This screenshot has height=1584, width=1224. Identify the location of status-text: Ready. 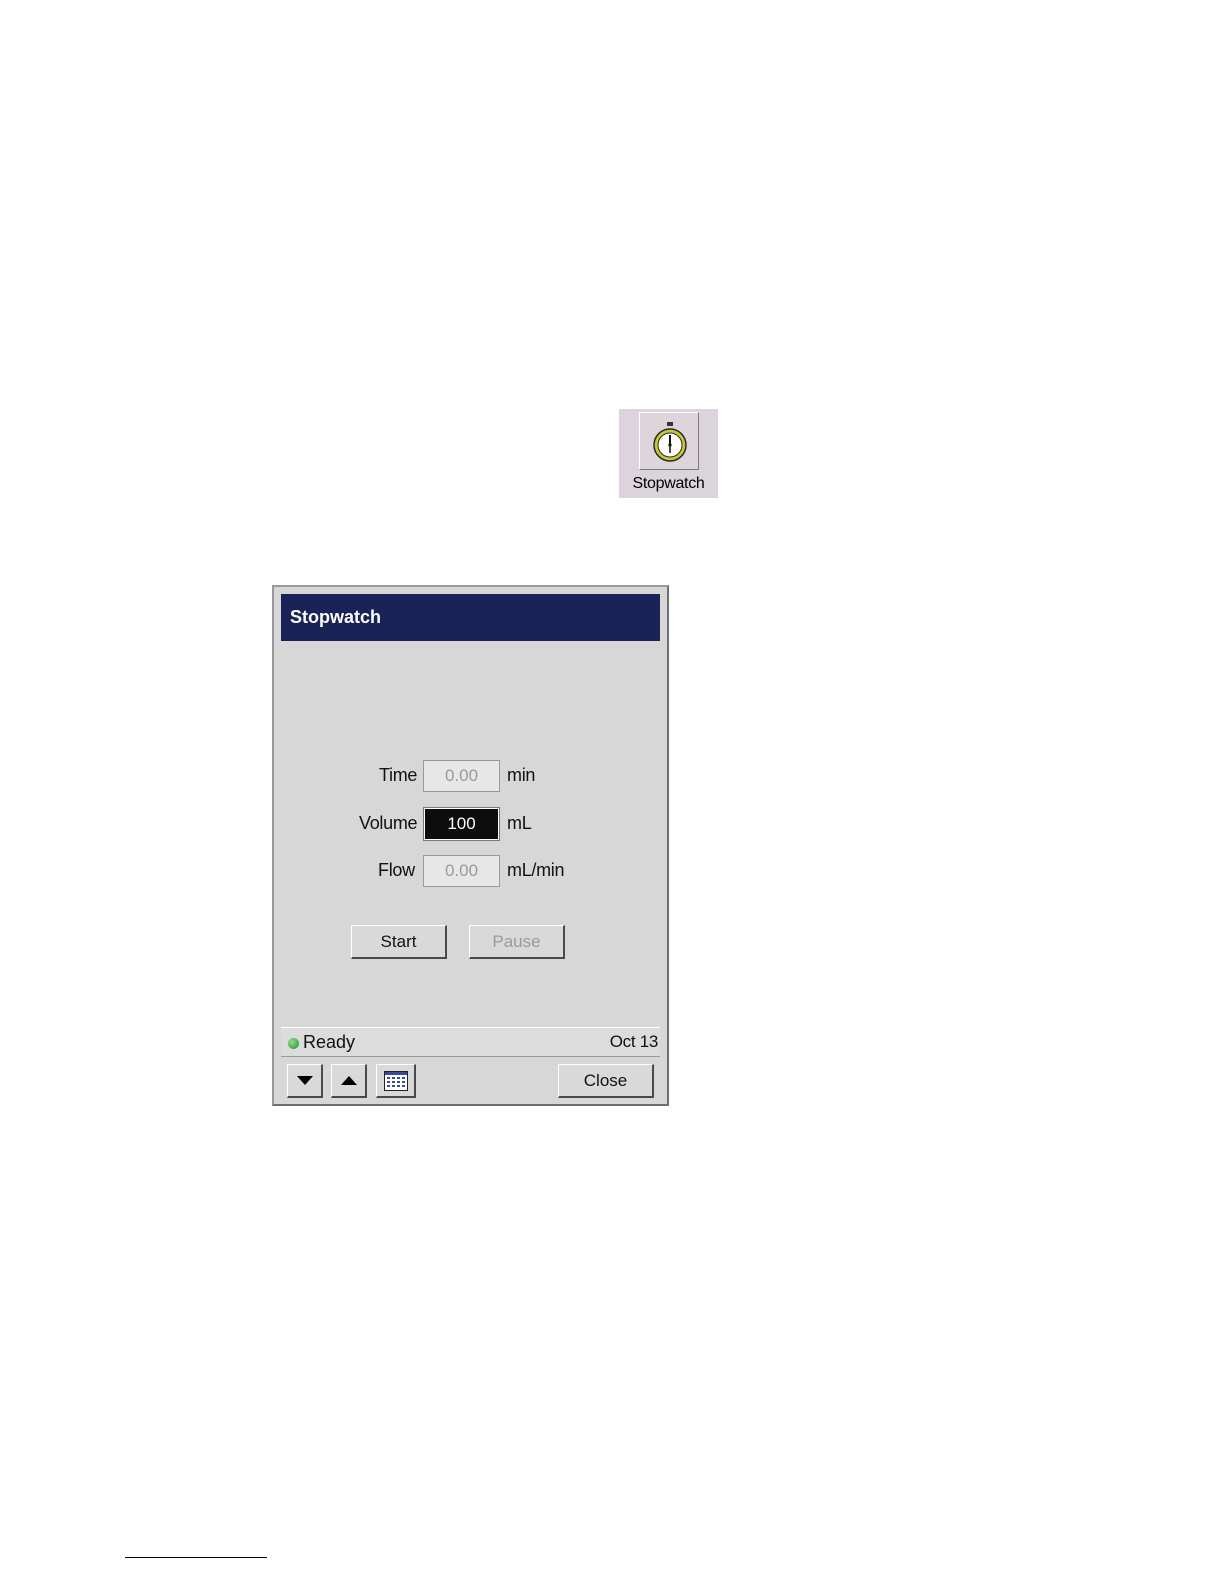
(329, 1042).